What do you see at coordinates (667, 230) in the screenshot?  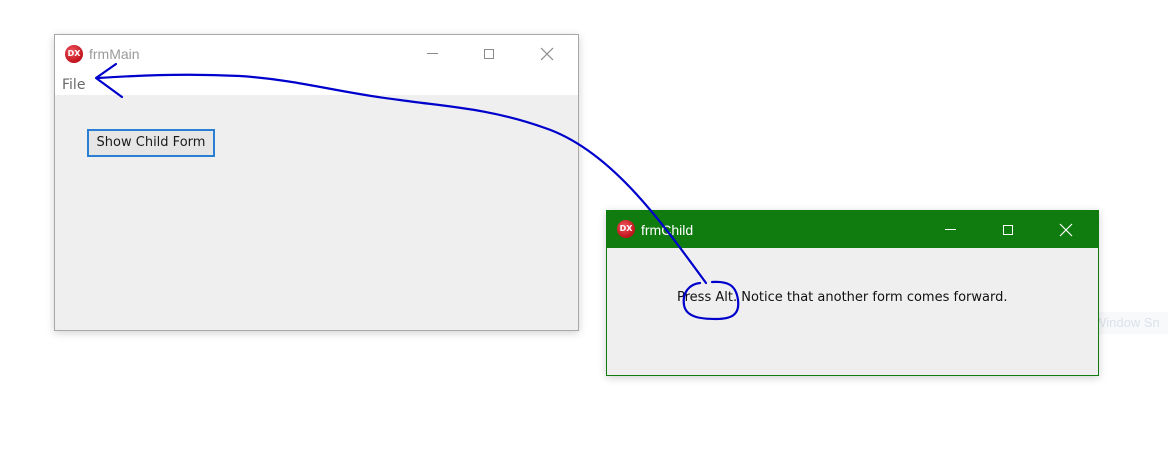 I see `child-window-title: frmChild` at bounding box center [667, 230].